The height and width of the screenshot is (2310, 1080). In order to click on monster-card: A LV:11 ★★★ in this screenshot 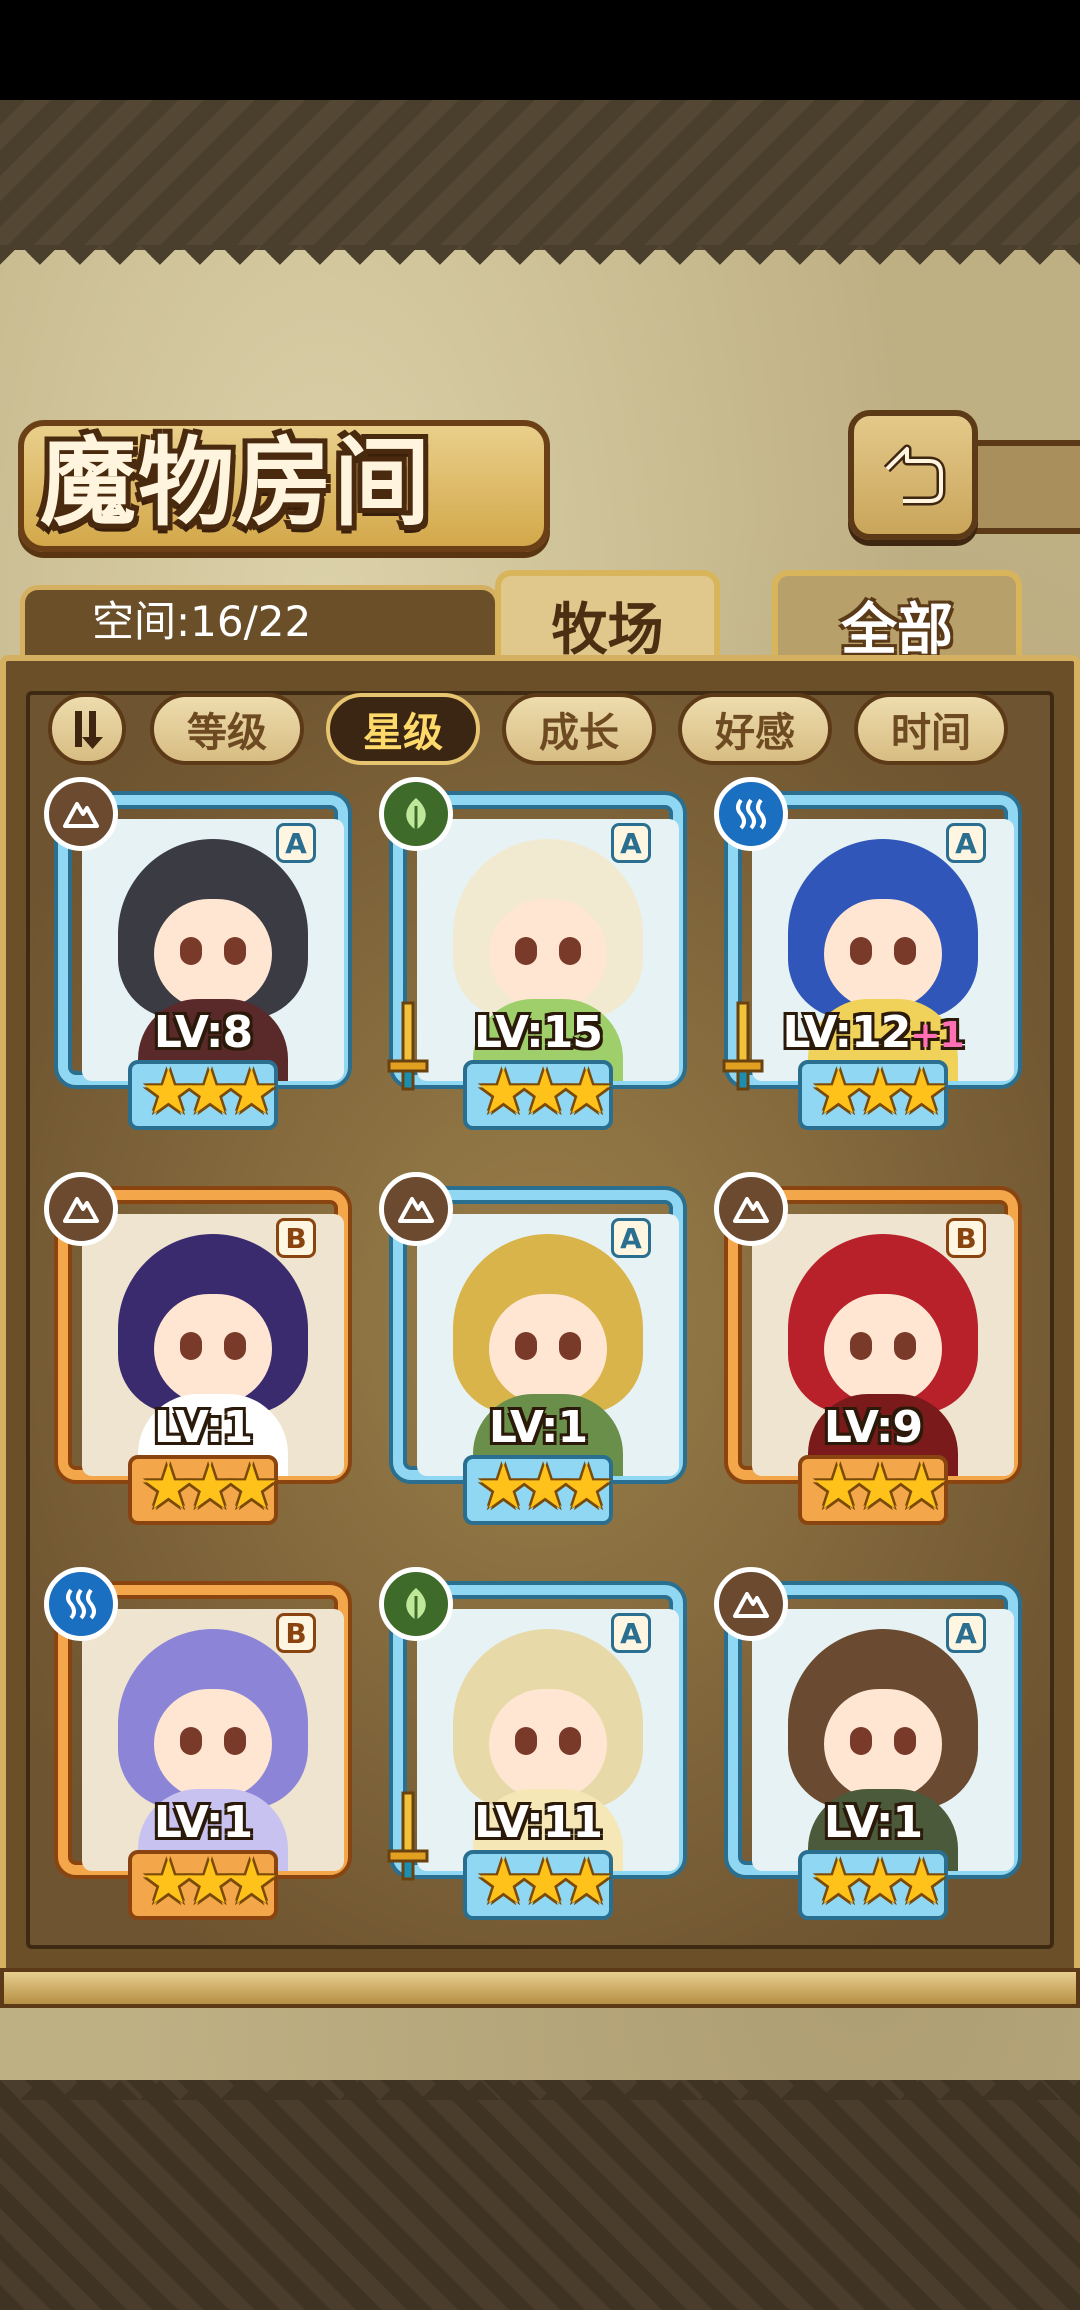, I will do `click(536, 1751)`.